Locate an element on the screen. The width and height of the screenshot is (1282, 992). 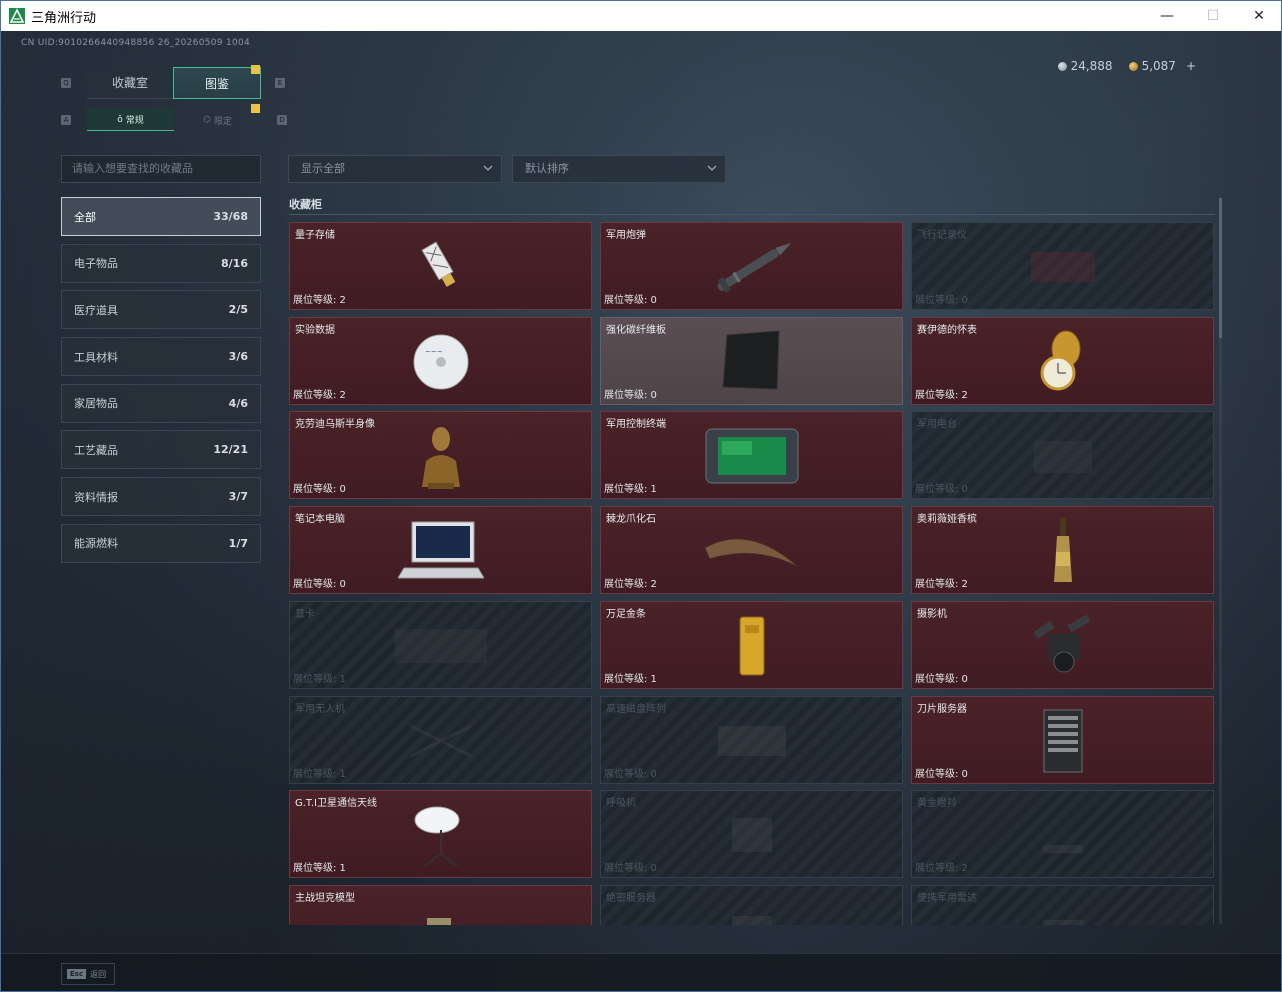
collection-card: 量子存储 展位等级: 2 is located at coordinates (440, 266).